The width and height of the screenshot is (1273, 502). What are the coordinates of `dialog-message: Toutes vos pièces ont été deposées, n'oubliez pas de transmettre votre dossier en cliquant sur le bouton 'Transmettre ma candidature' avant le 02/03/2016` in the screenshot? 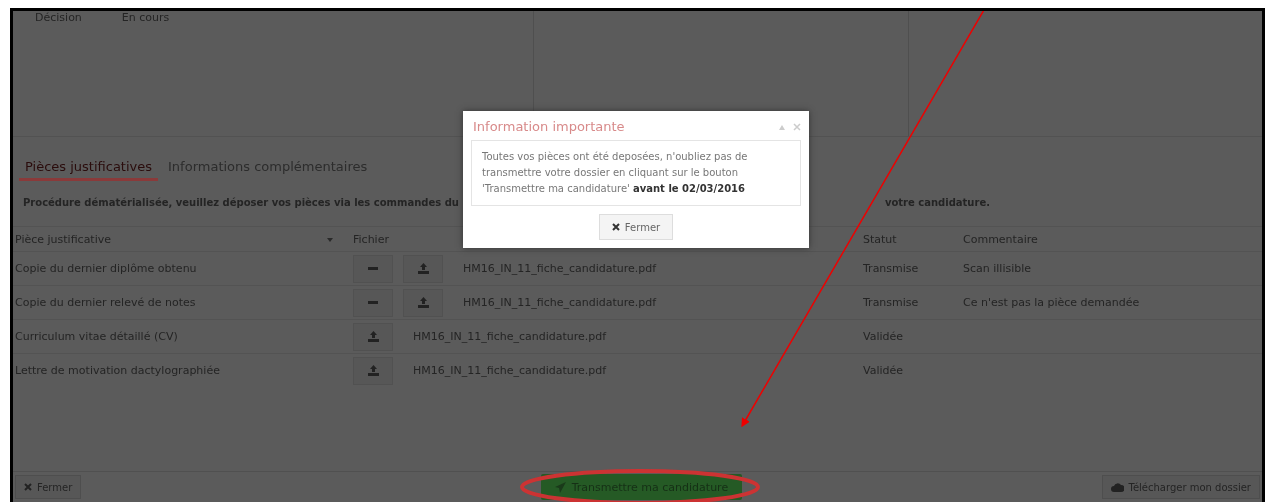 It's located at (615, 173).